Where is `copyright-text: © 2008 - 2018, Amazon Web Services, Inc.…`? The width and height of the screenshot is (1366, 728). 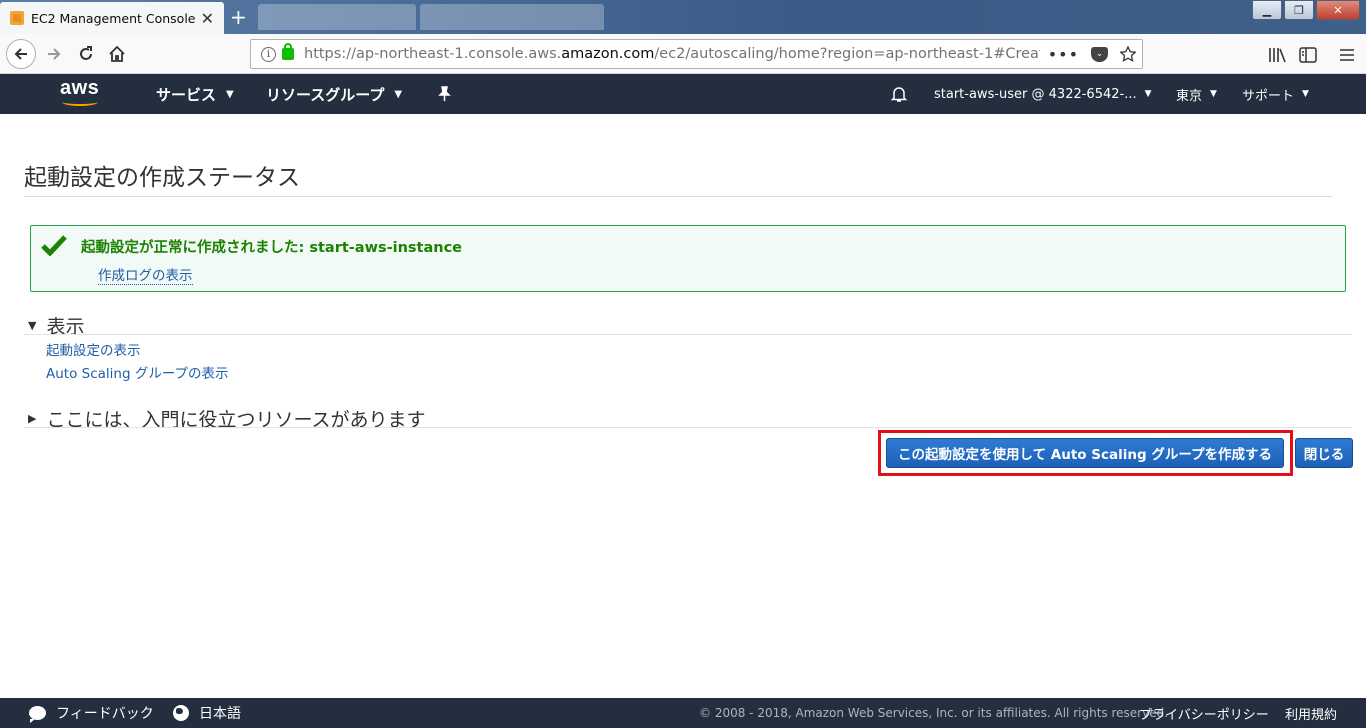 copyright-text: © 2008 - 2018, Amazon Web Services, Inc.… is located at coordinates (934, 713).